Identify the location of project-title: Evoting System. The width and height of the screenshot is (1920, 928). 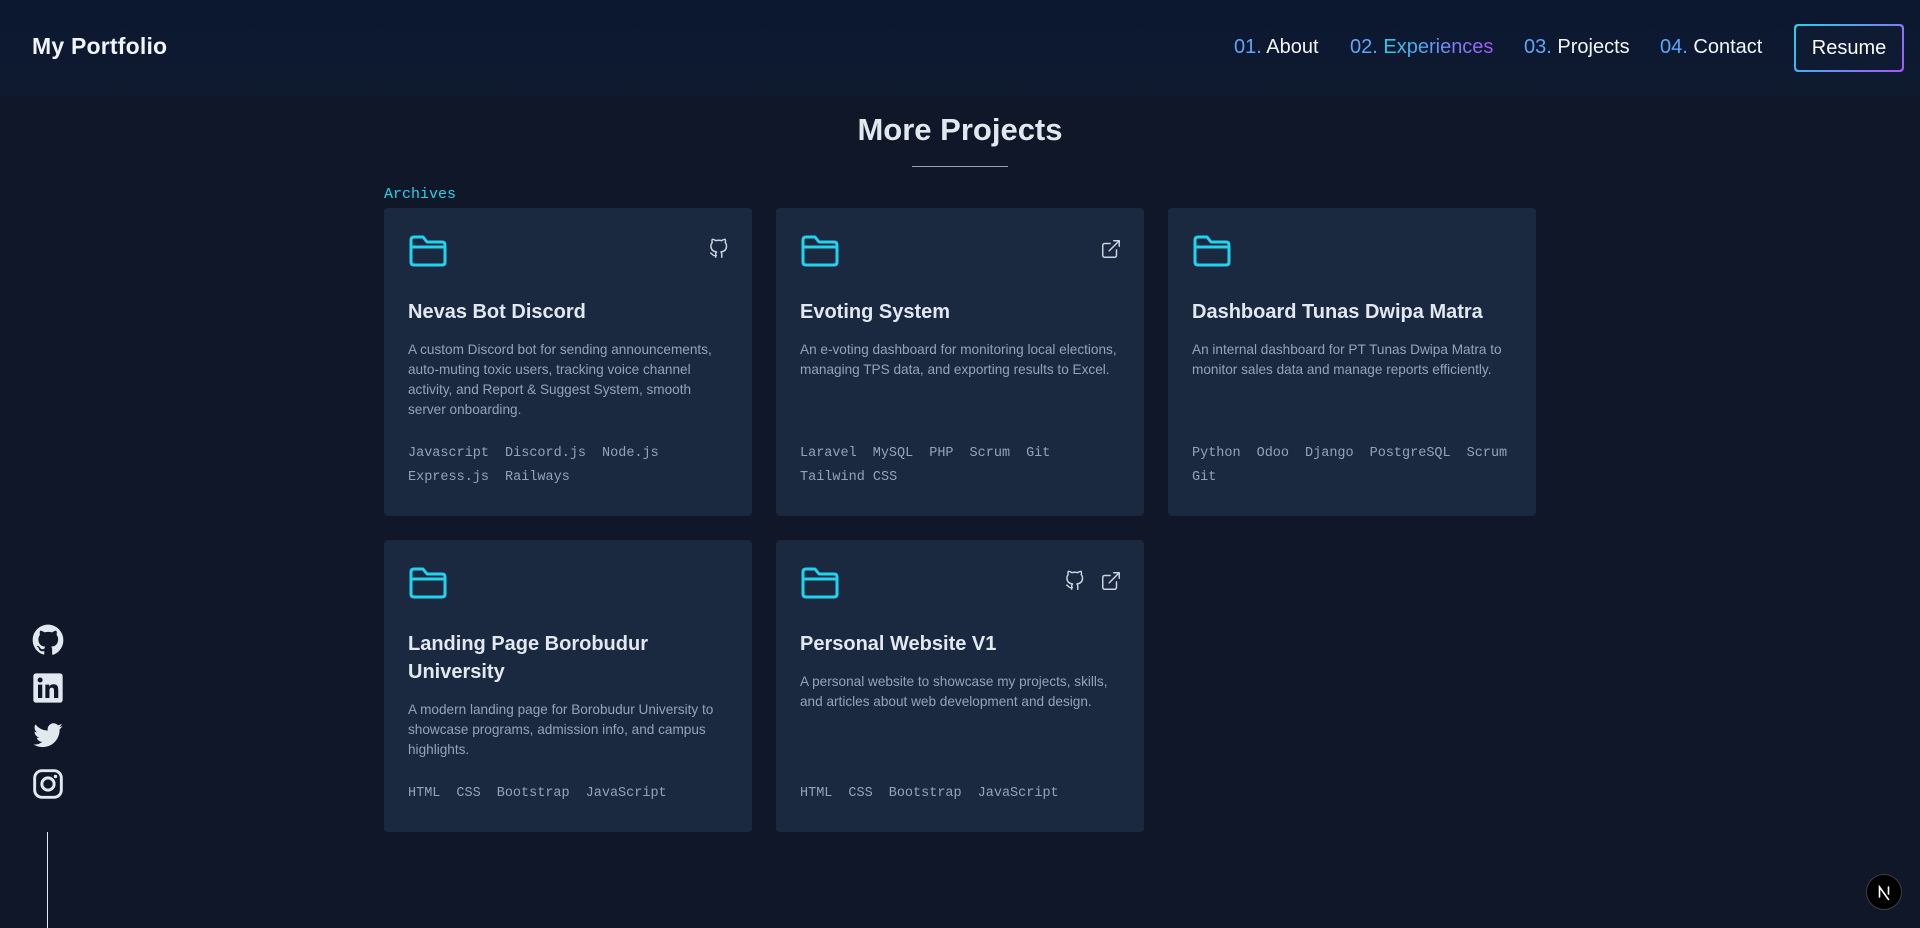
(960, 312).